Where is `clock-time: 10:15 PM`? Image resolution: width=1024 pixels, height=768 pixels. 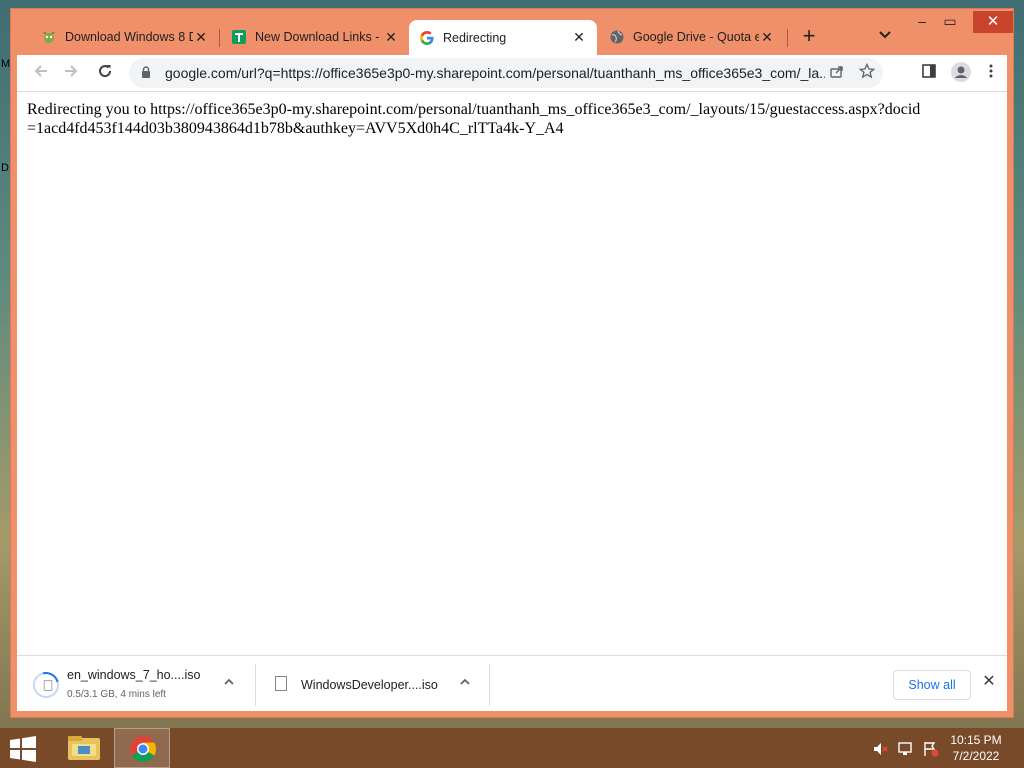
clock-time: 10:15 PM is located at coordinates (976, 740).